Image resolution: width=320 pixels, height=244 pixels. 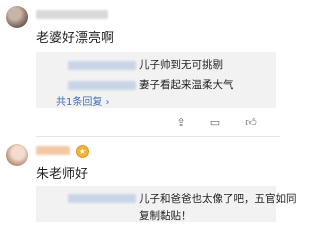 What do you see at coordinates (251, 123) in the screenshot?
I see `like-icon: 👍︎` at bounding box center [251, 123].